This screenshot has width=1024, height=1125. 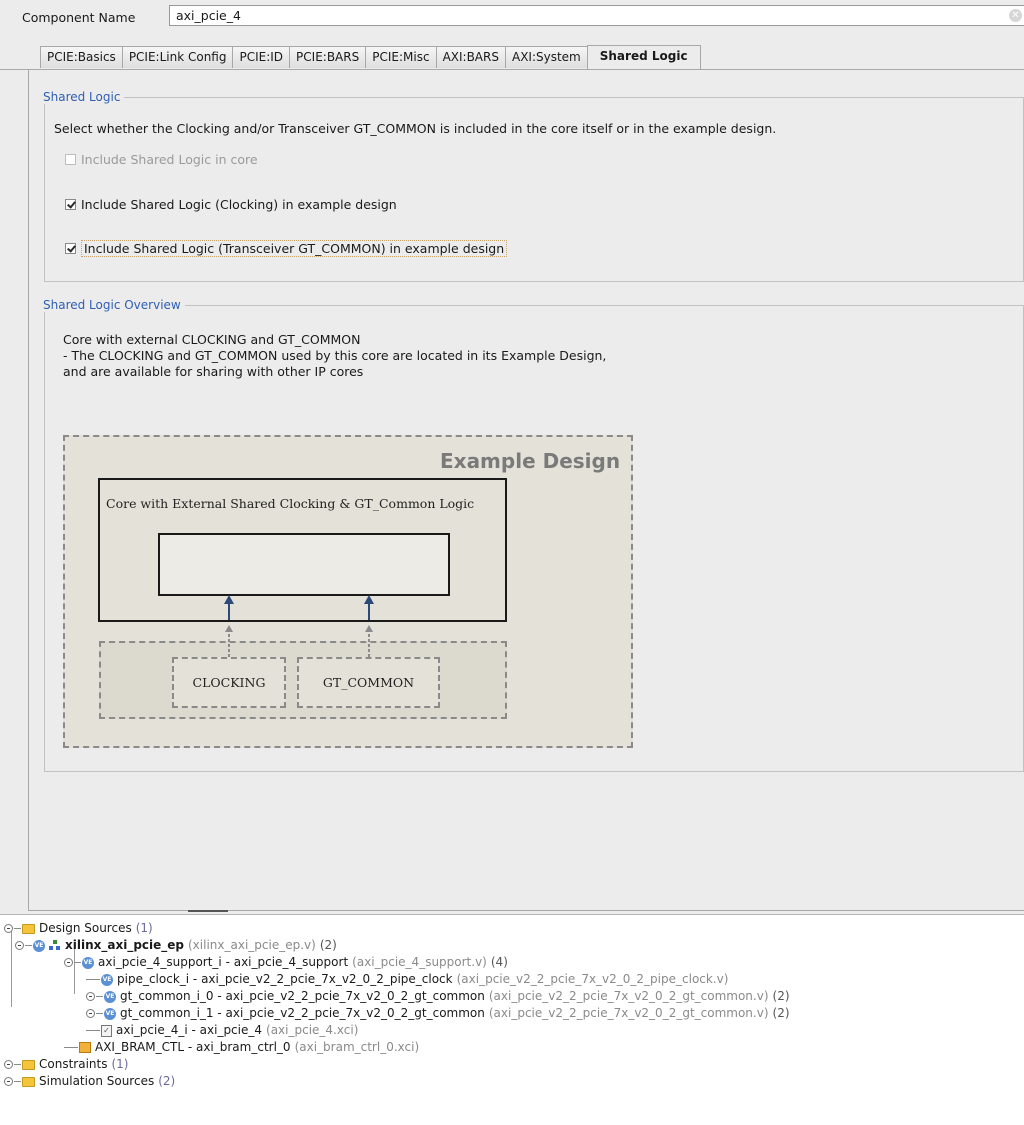 What do you see at coordinates (85, 928) in the screenshot?
I see `tree-label: Design Sources` at bounding box center [85, 928].